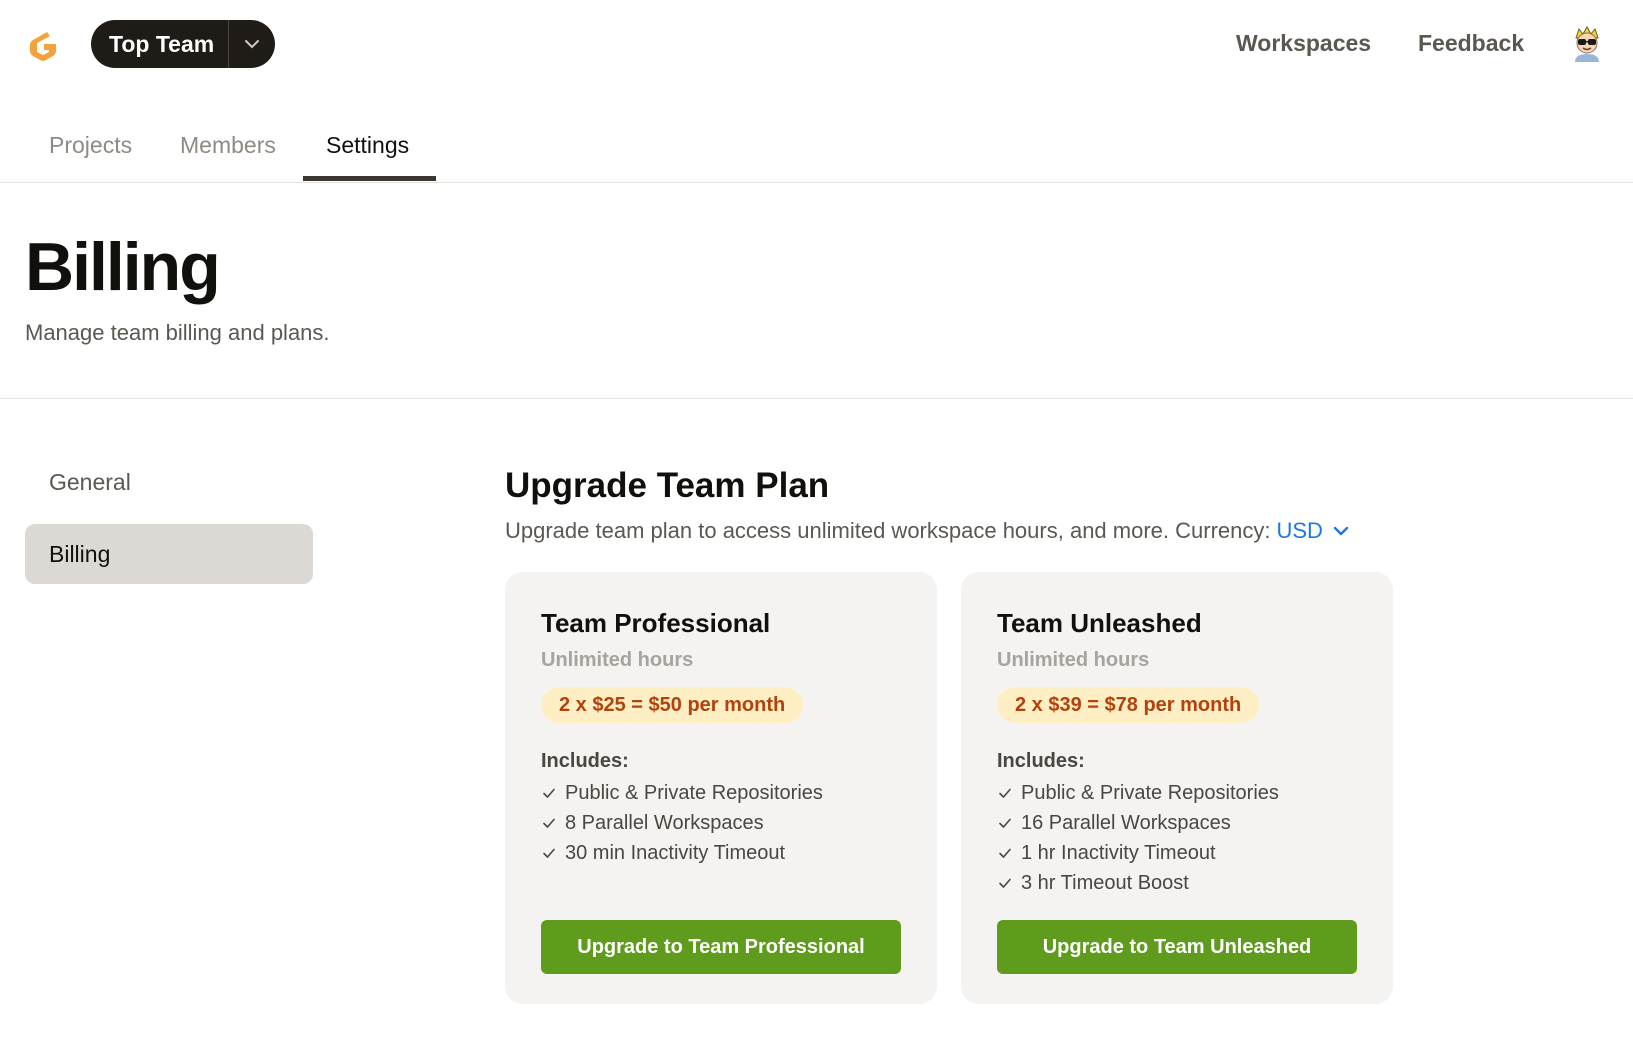  What do you see at coordinates (1128, 705) in the screenshot?
I see `plan-price-badge: 2 x $39 = $78 per month` at bounding box center [1128, 705].